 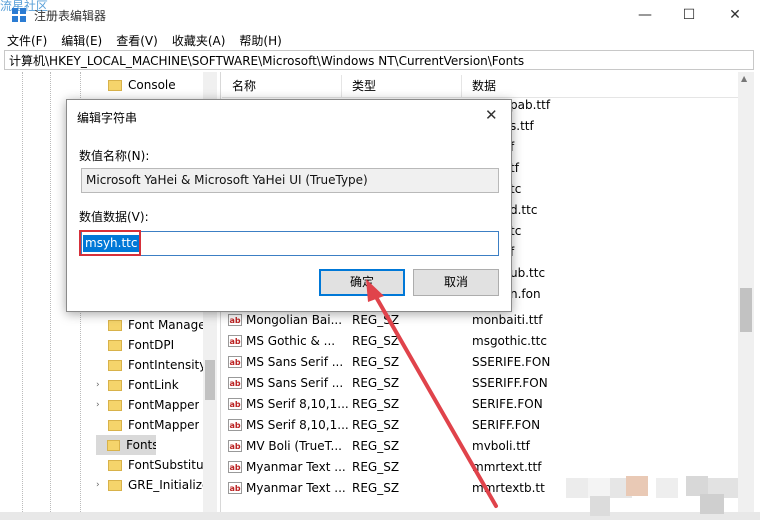 What do you see at coordinates (508, 487) in the screenshot?
I see `value-data-cell: mmrtextb.tt` at bounding box center [508, 487].